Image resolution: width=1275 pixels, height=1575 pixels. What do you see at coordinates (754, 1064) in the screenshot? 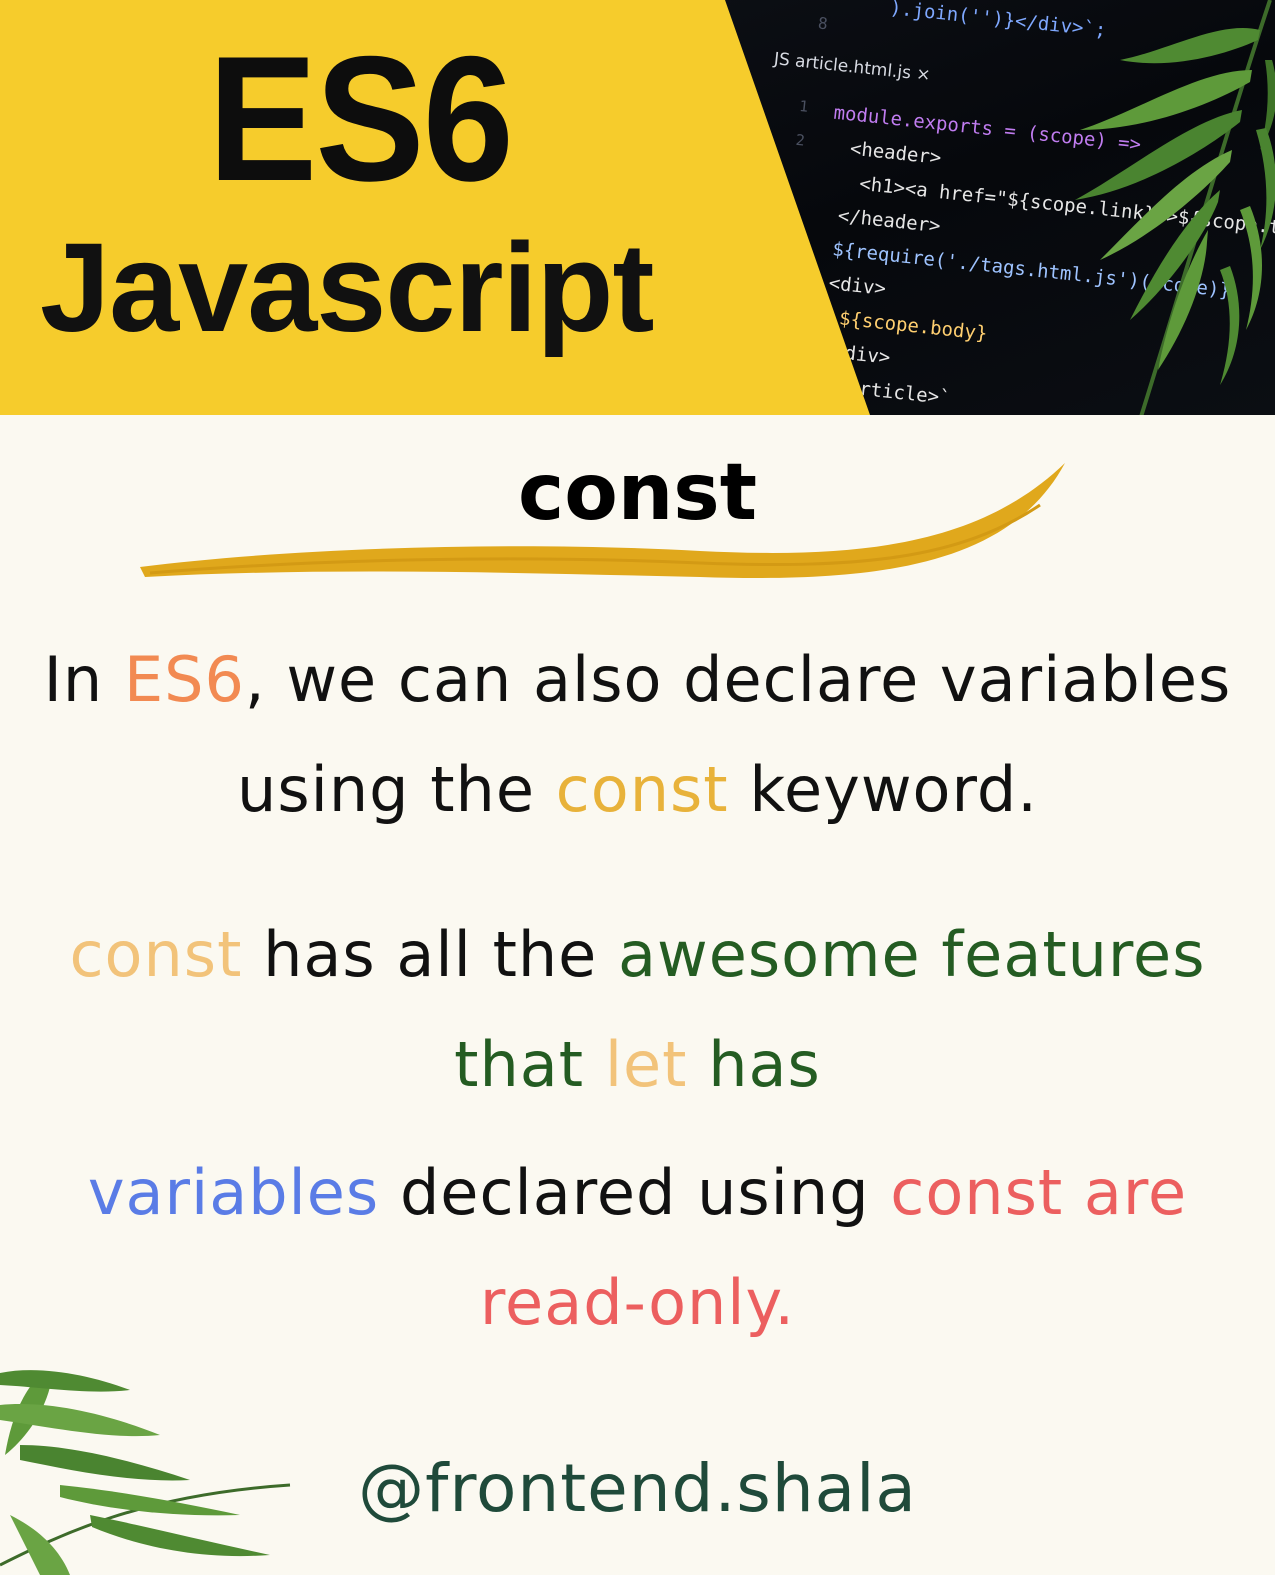
I see `text-segment-has: has` at bounding box center [754, 1064].